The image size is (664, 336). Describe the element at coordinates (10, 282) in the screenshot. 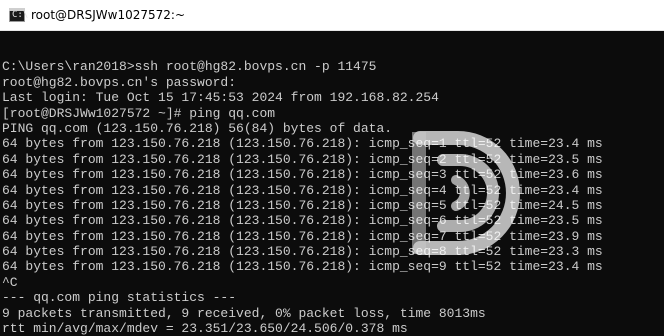

I see `terminal-line: ^C` at that location.